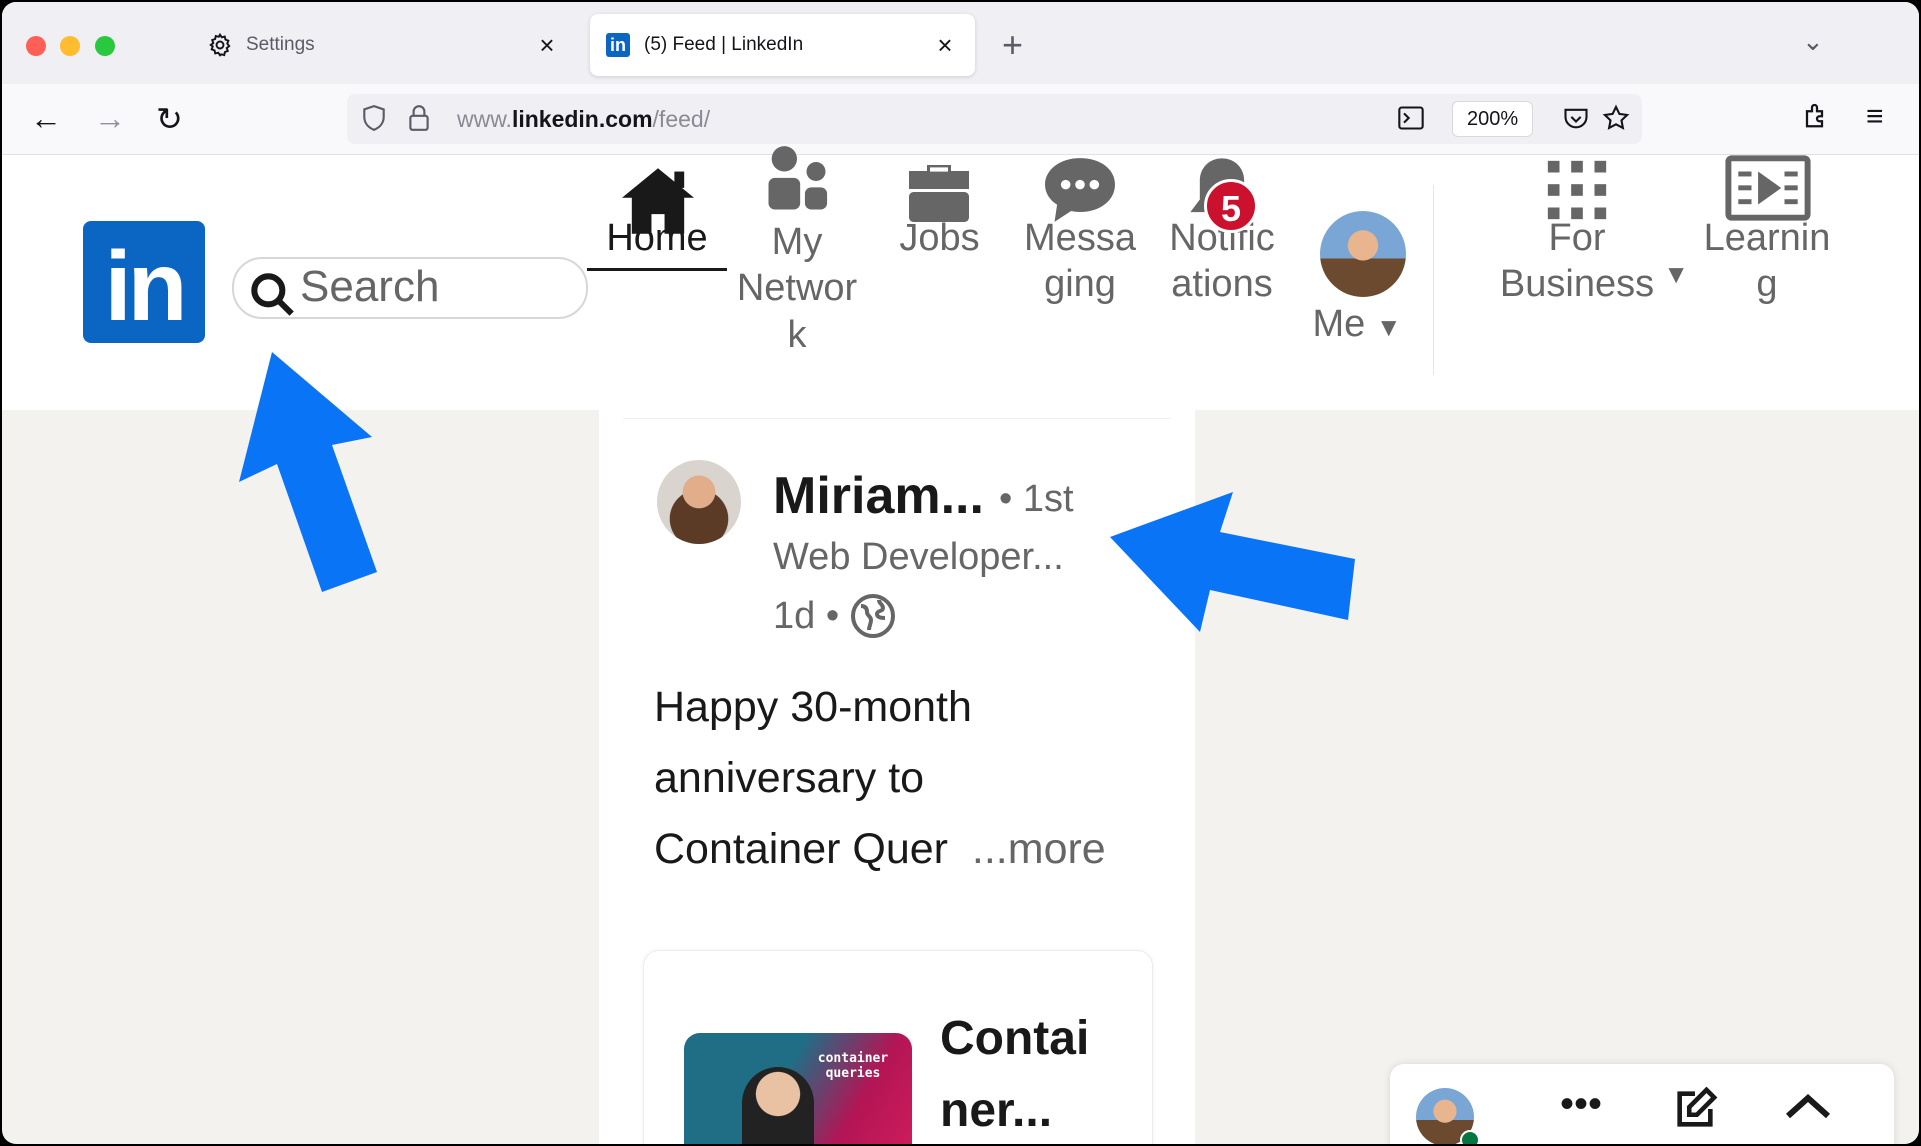  Describe the element at coordinates (1616, 121) in the screenshot. I see `star-icon` at that location.